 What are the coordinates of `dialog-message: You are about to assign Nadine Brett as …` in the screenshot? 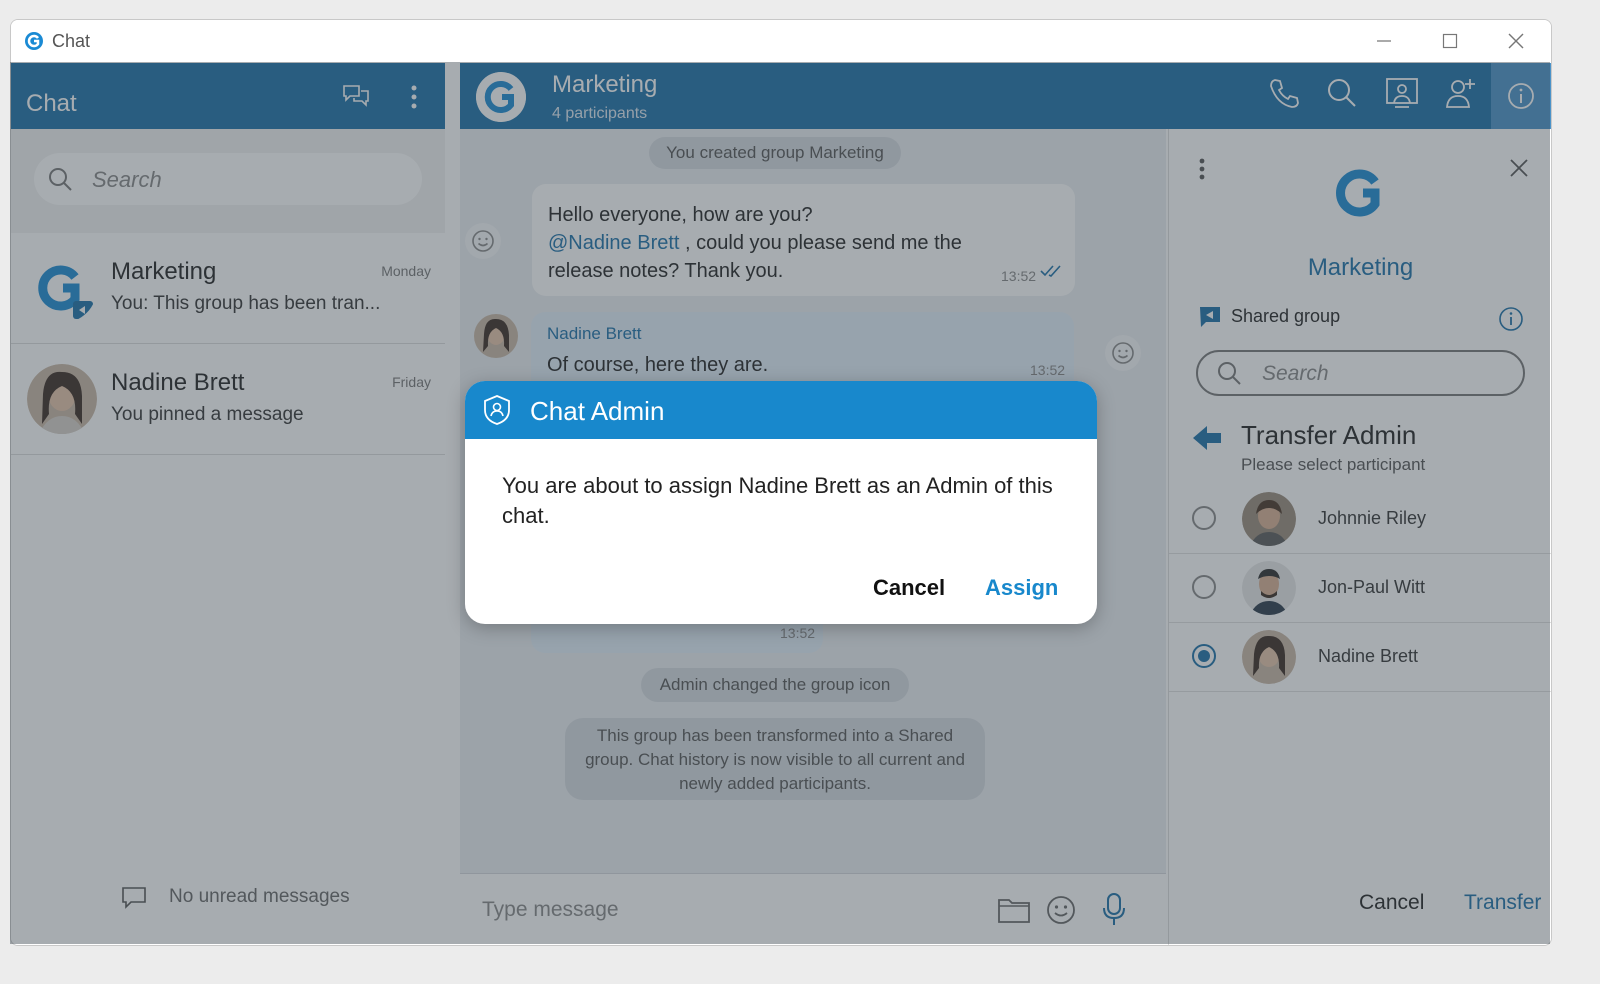 It's located at (777, 500).